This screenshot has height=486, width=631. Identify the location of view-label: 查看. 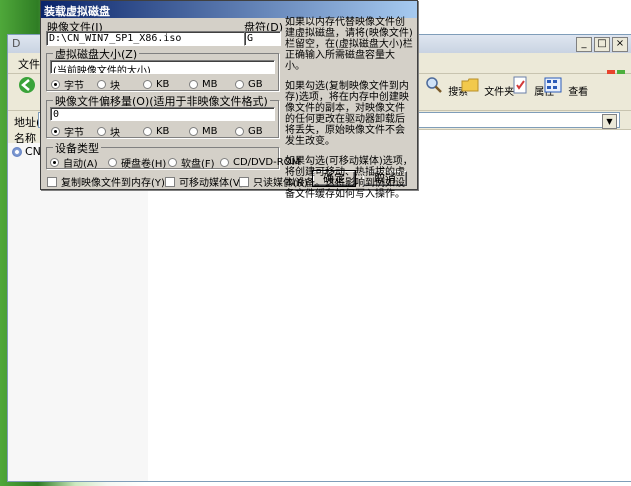
(578, 92).